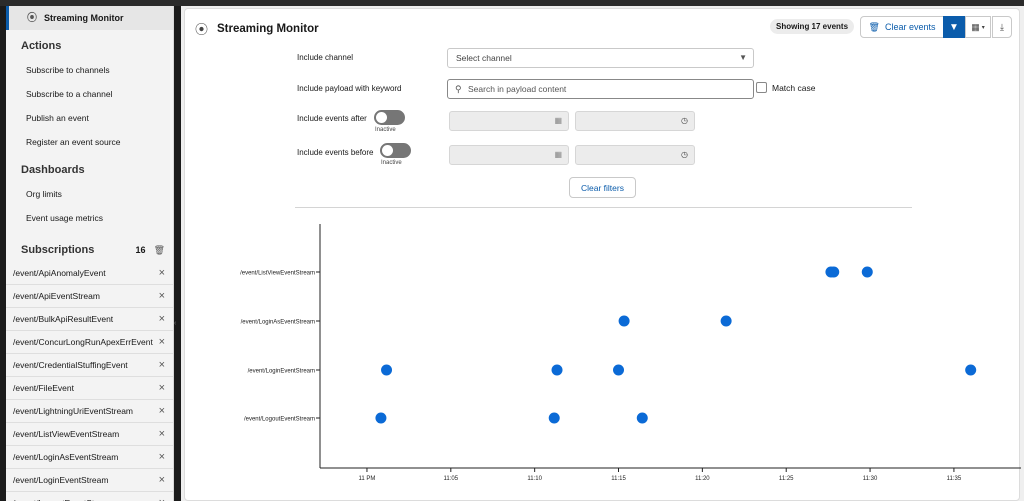 The width and height of the screenshot is (1024, 501). What do you see at coordinates (367, 479) in the screenshot?
I see `x-tick-label: 11 PM` at bounding box center [367, 479].